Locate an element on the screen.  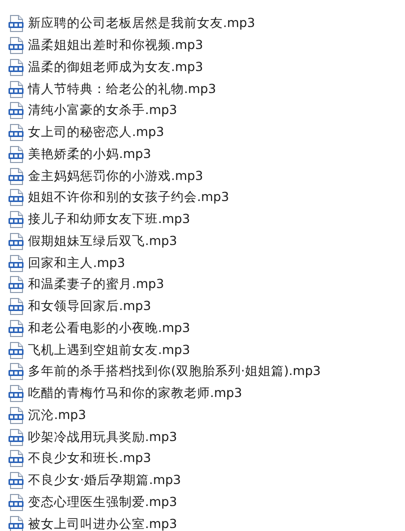
file-name: 情人节特典：给老公的礼物.mp3 is located at coordinates (122, 89).